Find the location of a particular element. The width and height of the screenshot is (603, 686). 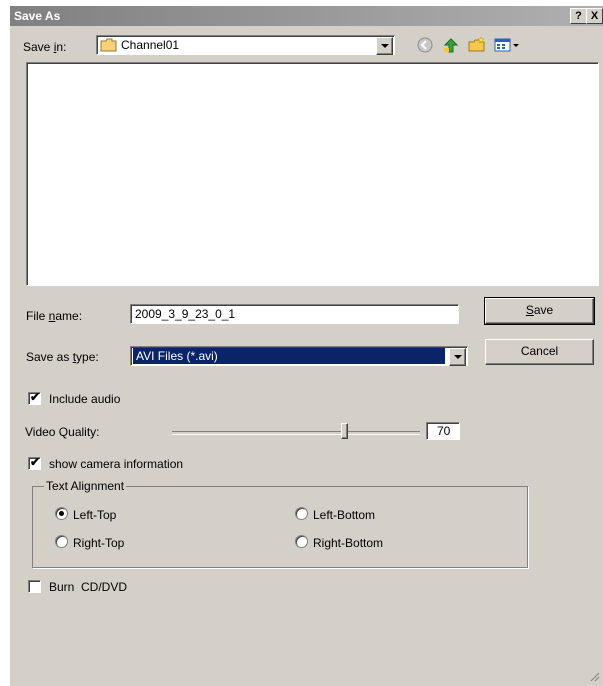

window-title: Save As is located at coordinates (37, 16).